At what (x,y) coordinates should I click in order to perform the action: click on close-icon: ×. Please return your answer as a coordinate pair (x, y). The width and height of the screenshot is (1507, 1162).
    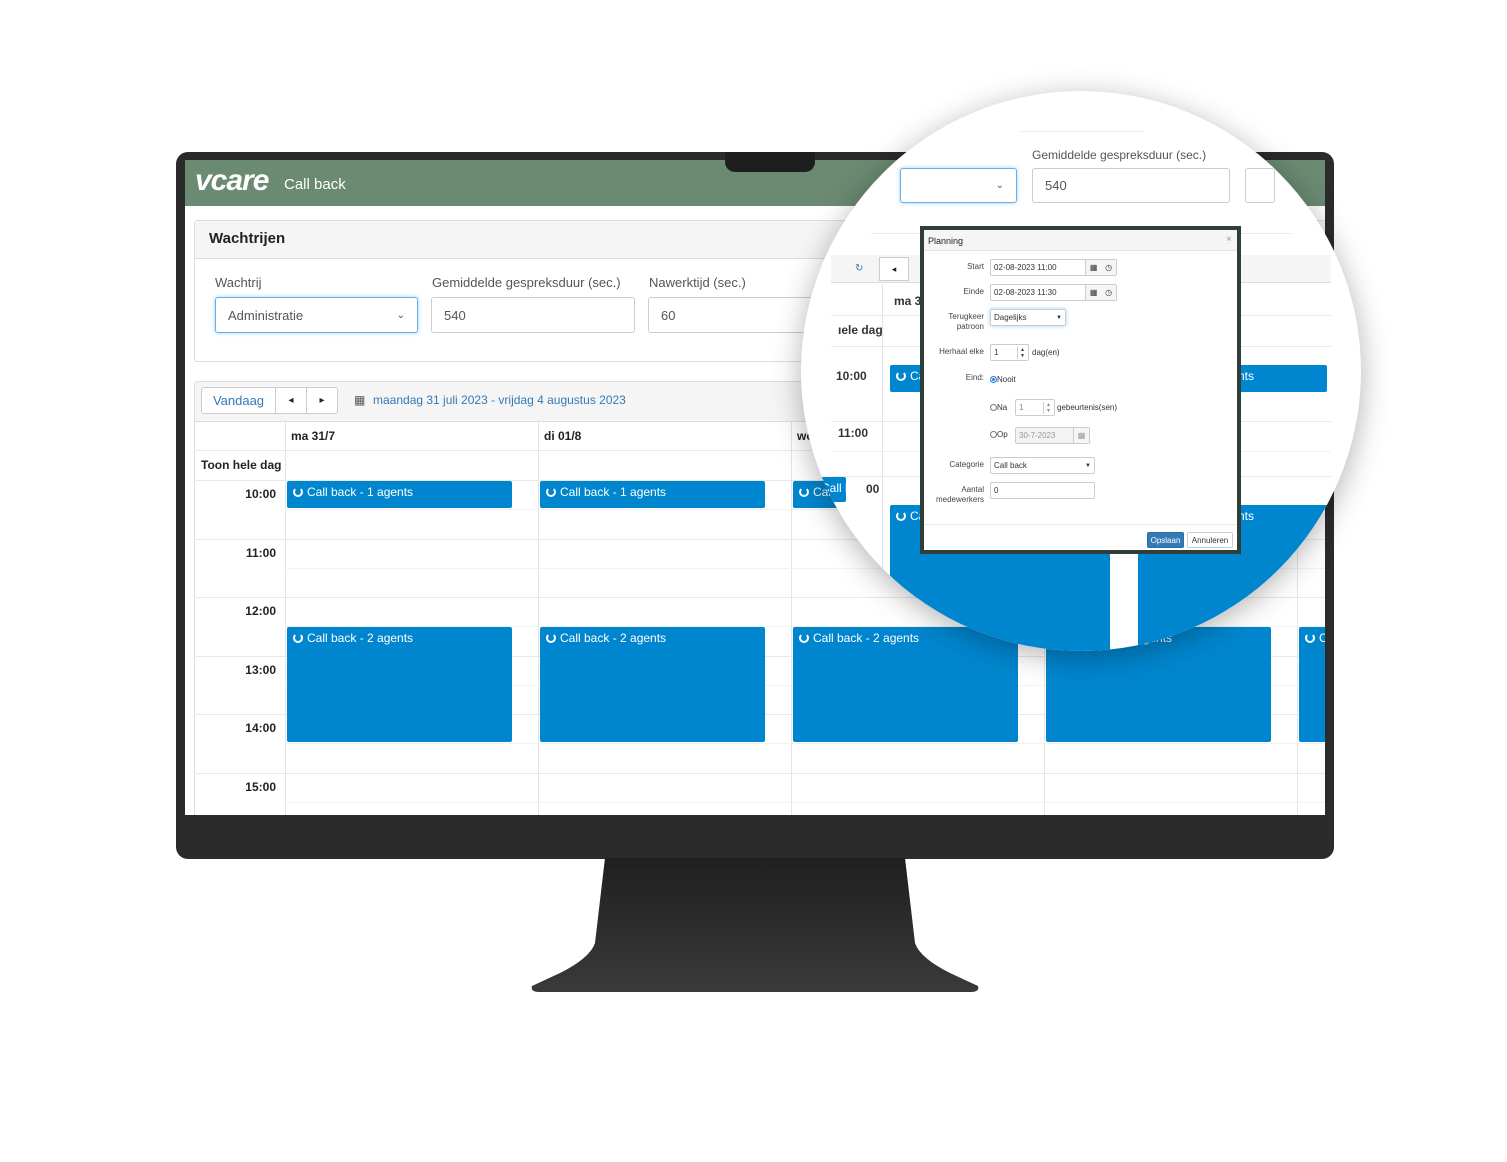
    Looking at the image, I should click on (1229, 239).